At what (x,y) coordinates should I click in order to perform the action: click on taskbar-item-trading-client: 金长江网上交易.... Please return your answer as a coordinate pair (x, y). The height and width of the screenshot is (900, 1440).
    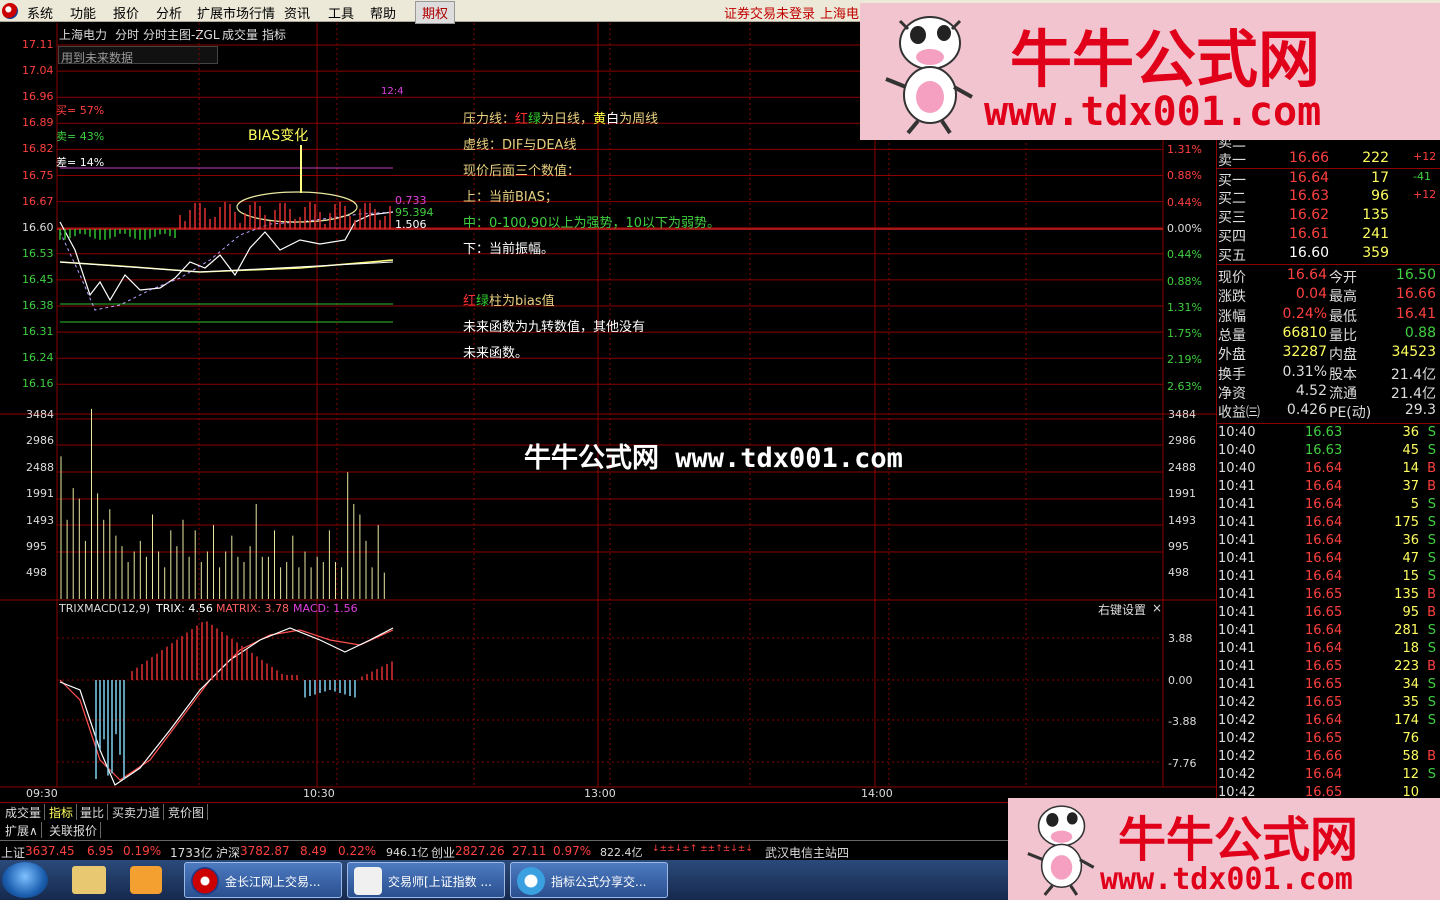
    Looking at the image, I should click on (263, 880).